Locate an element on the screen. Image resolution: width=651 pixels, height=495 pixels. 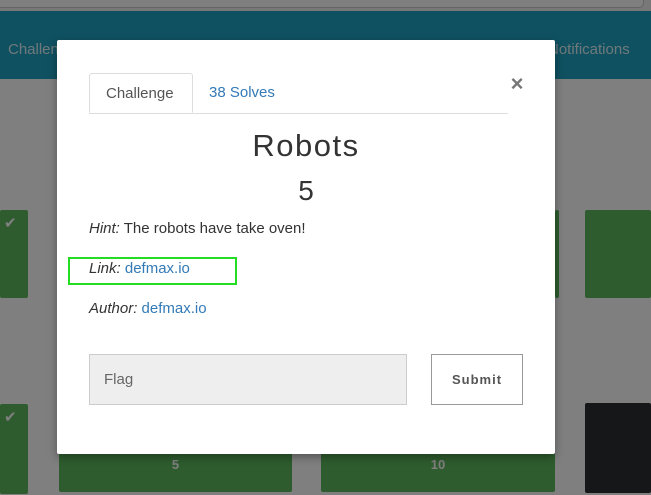
flag-input is located at coordinates (248, 379).